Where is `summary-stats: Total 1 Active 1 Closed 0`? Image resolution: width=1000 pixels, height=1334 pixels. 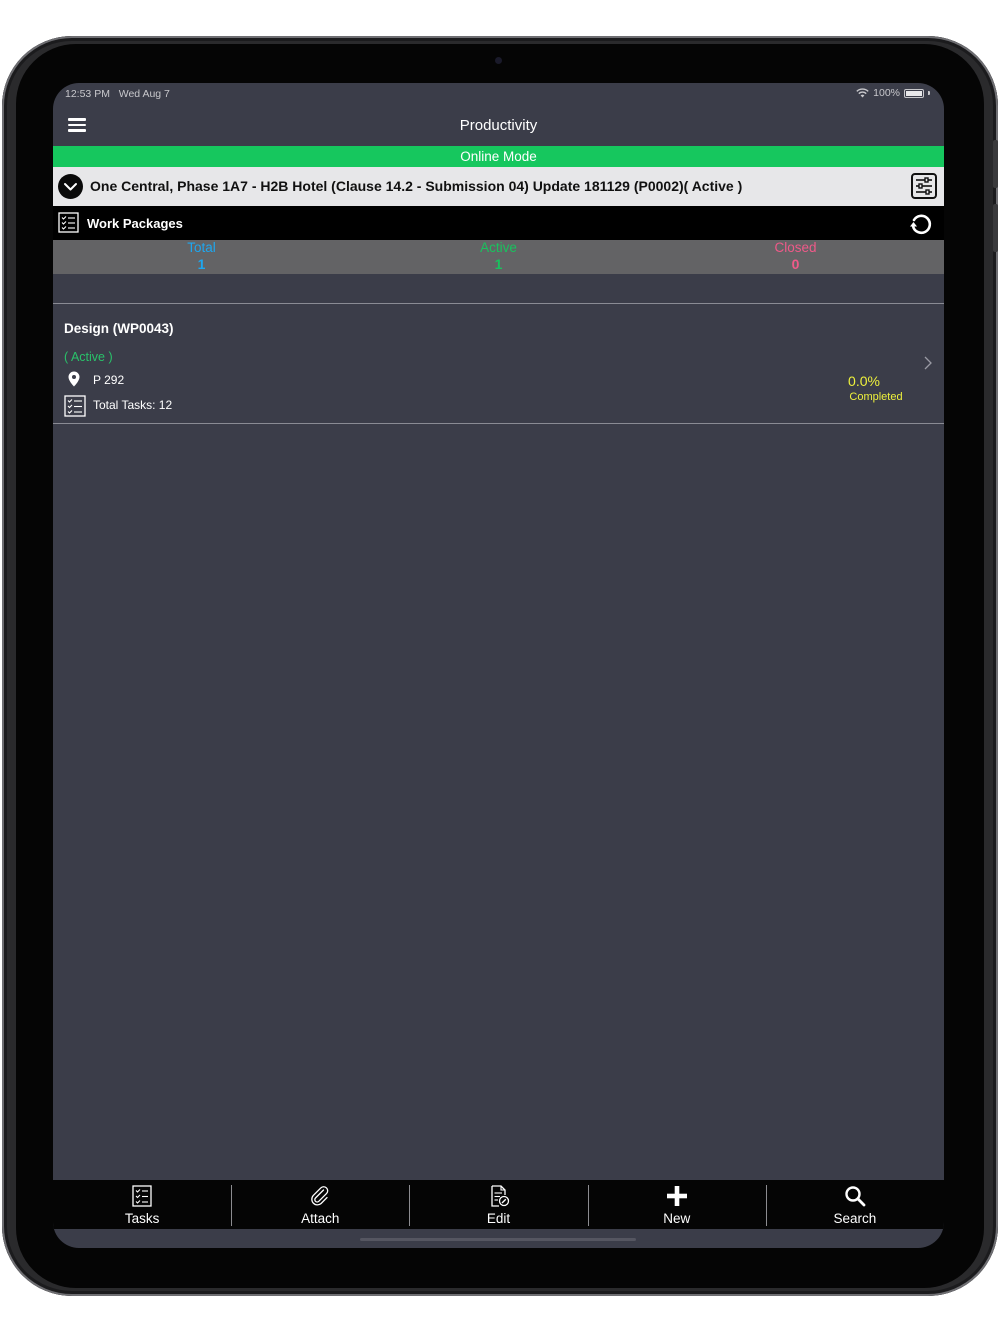
summary-stats: Total 1 Active 1 Closed 0 is located at coordinates (498, 257).